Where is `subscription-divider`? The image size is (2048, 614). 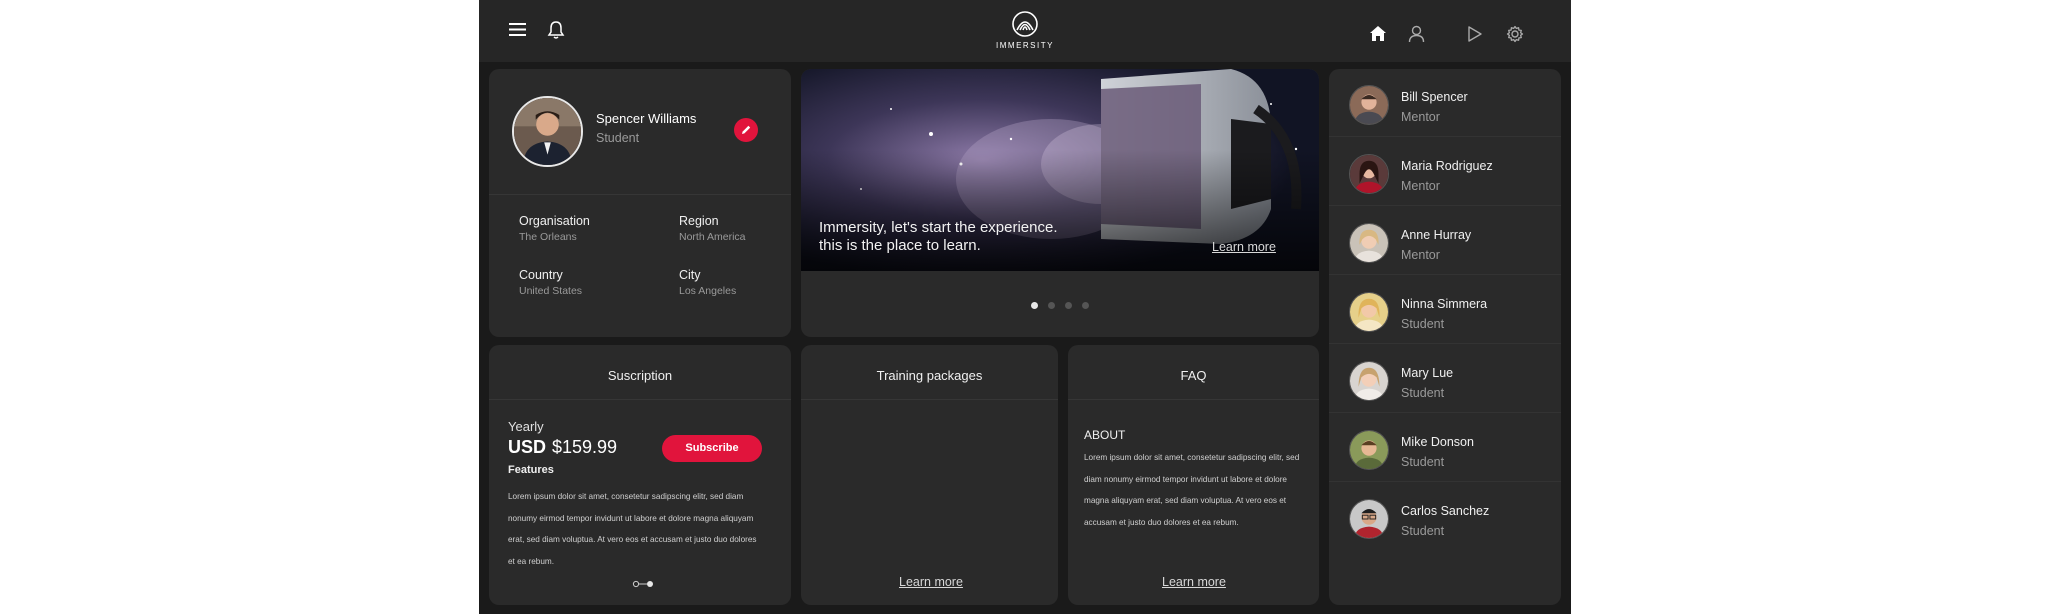 subscription-divider is located at coordinates (640, 399).